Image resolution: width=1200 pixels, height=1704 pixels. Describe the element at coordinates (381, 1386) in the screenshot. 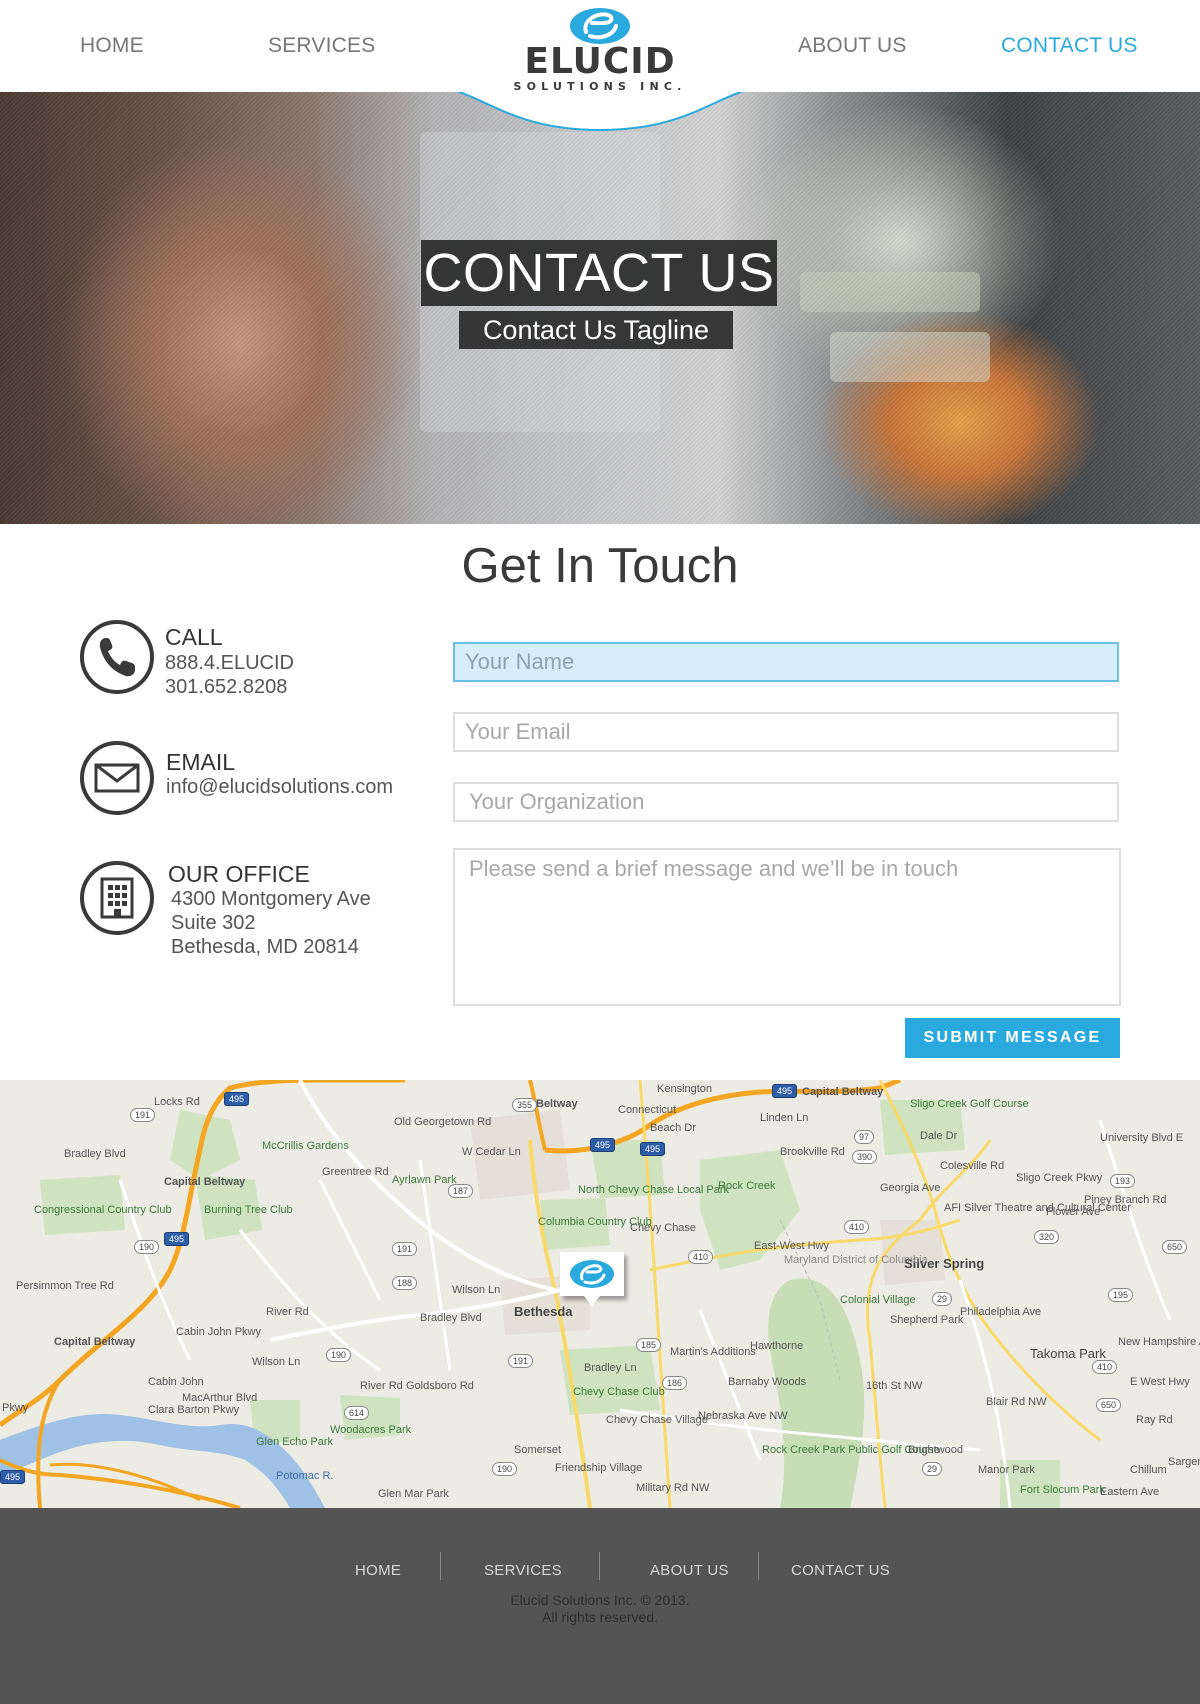

I see `map-label: River Rd` at that location.